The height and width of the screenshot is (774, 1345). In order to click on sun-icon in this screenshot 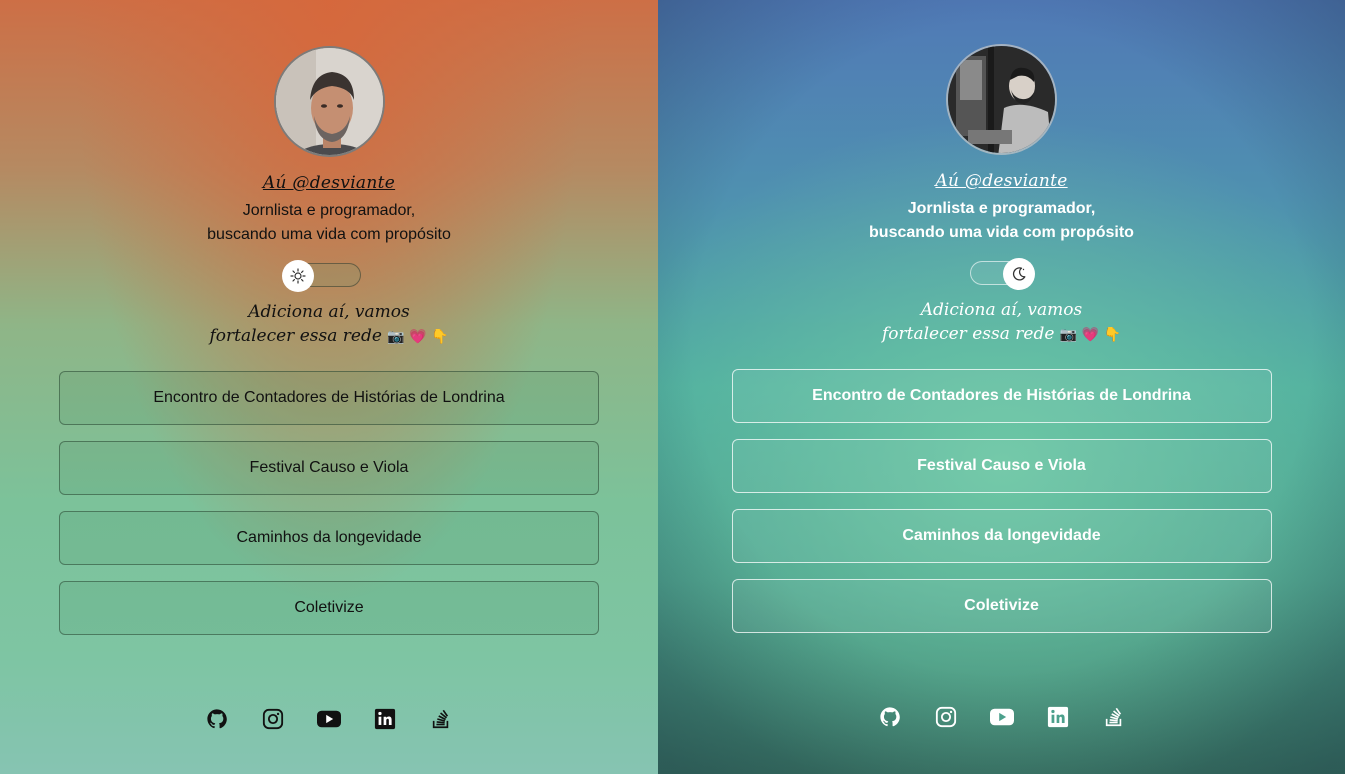, I will do `click(298, 276)`.